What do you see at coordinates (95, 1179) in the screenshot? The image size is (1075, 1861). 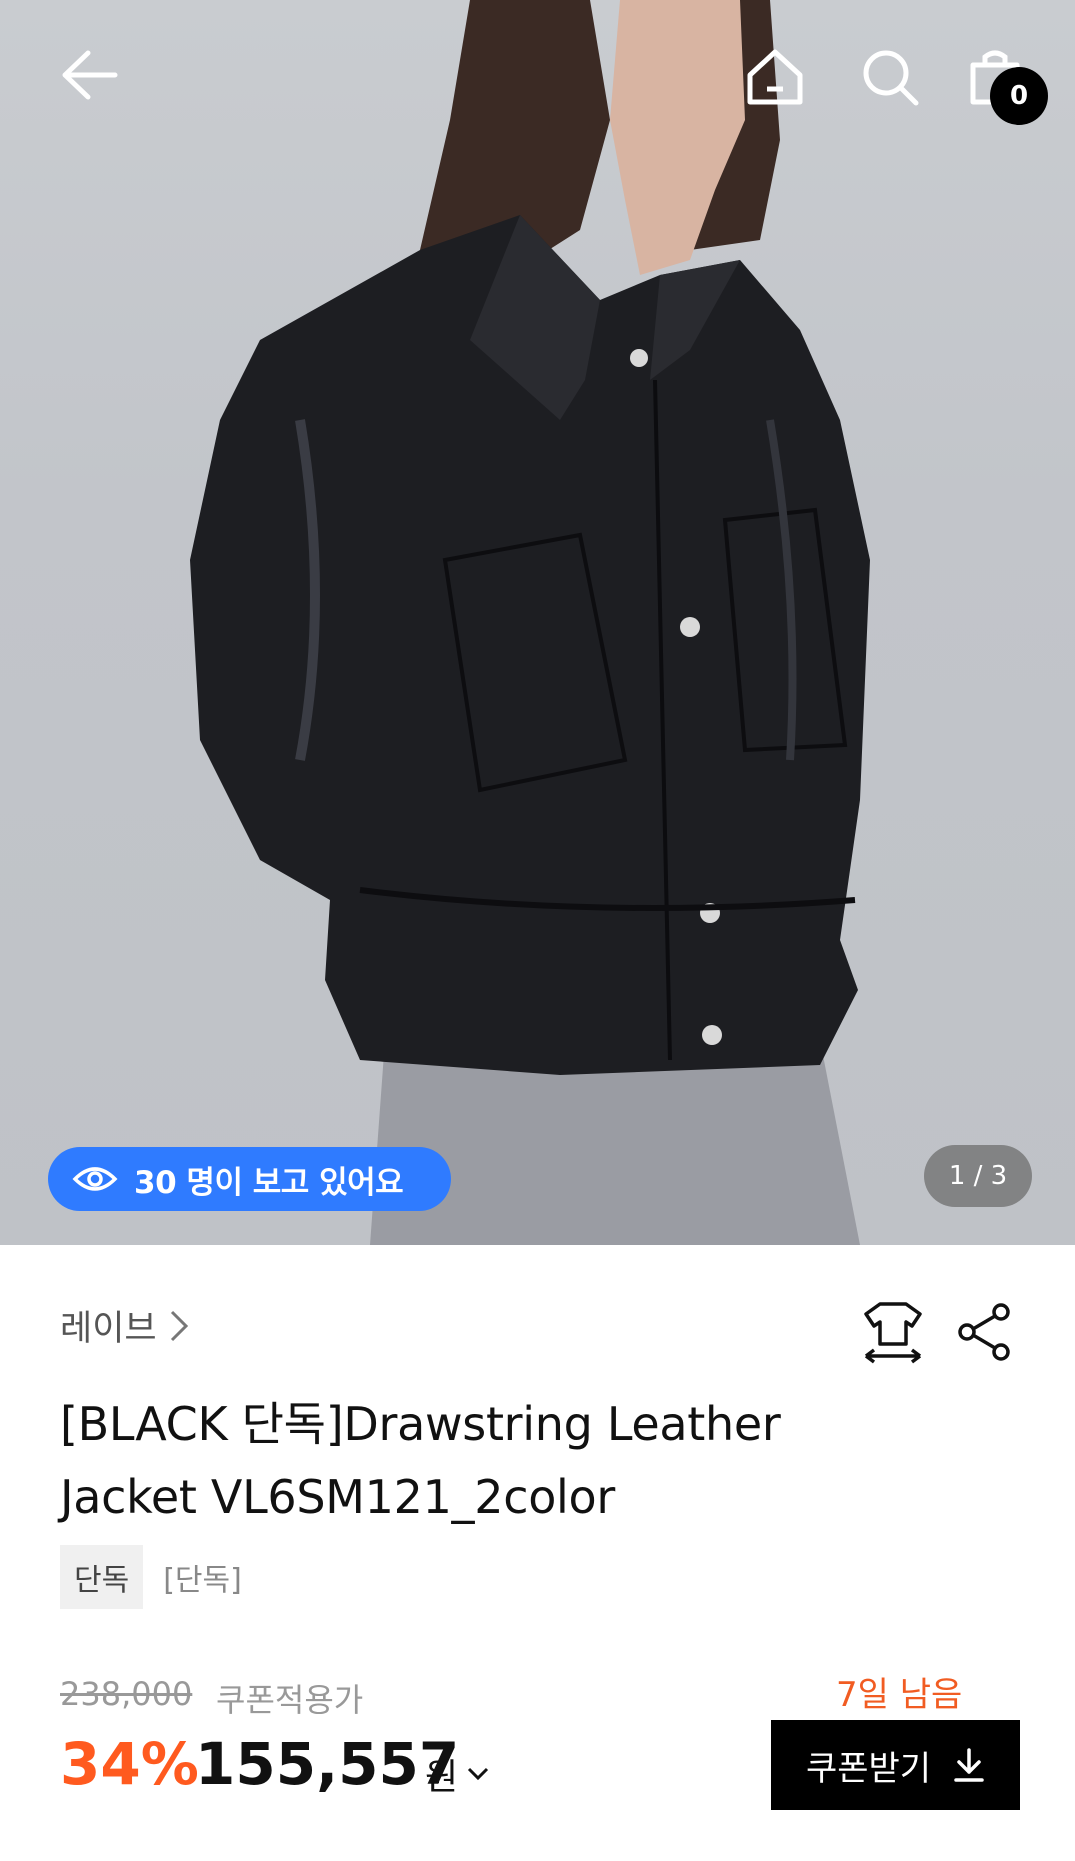 I see `eye-icon` at bounding box center [95, 1179].